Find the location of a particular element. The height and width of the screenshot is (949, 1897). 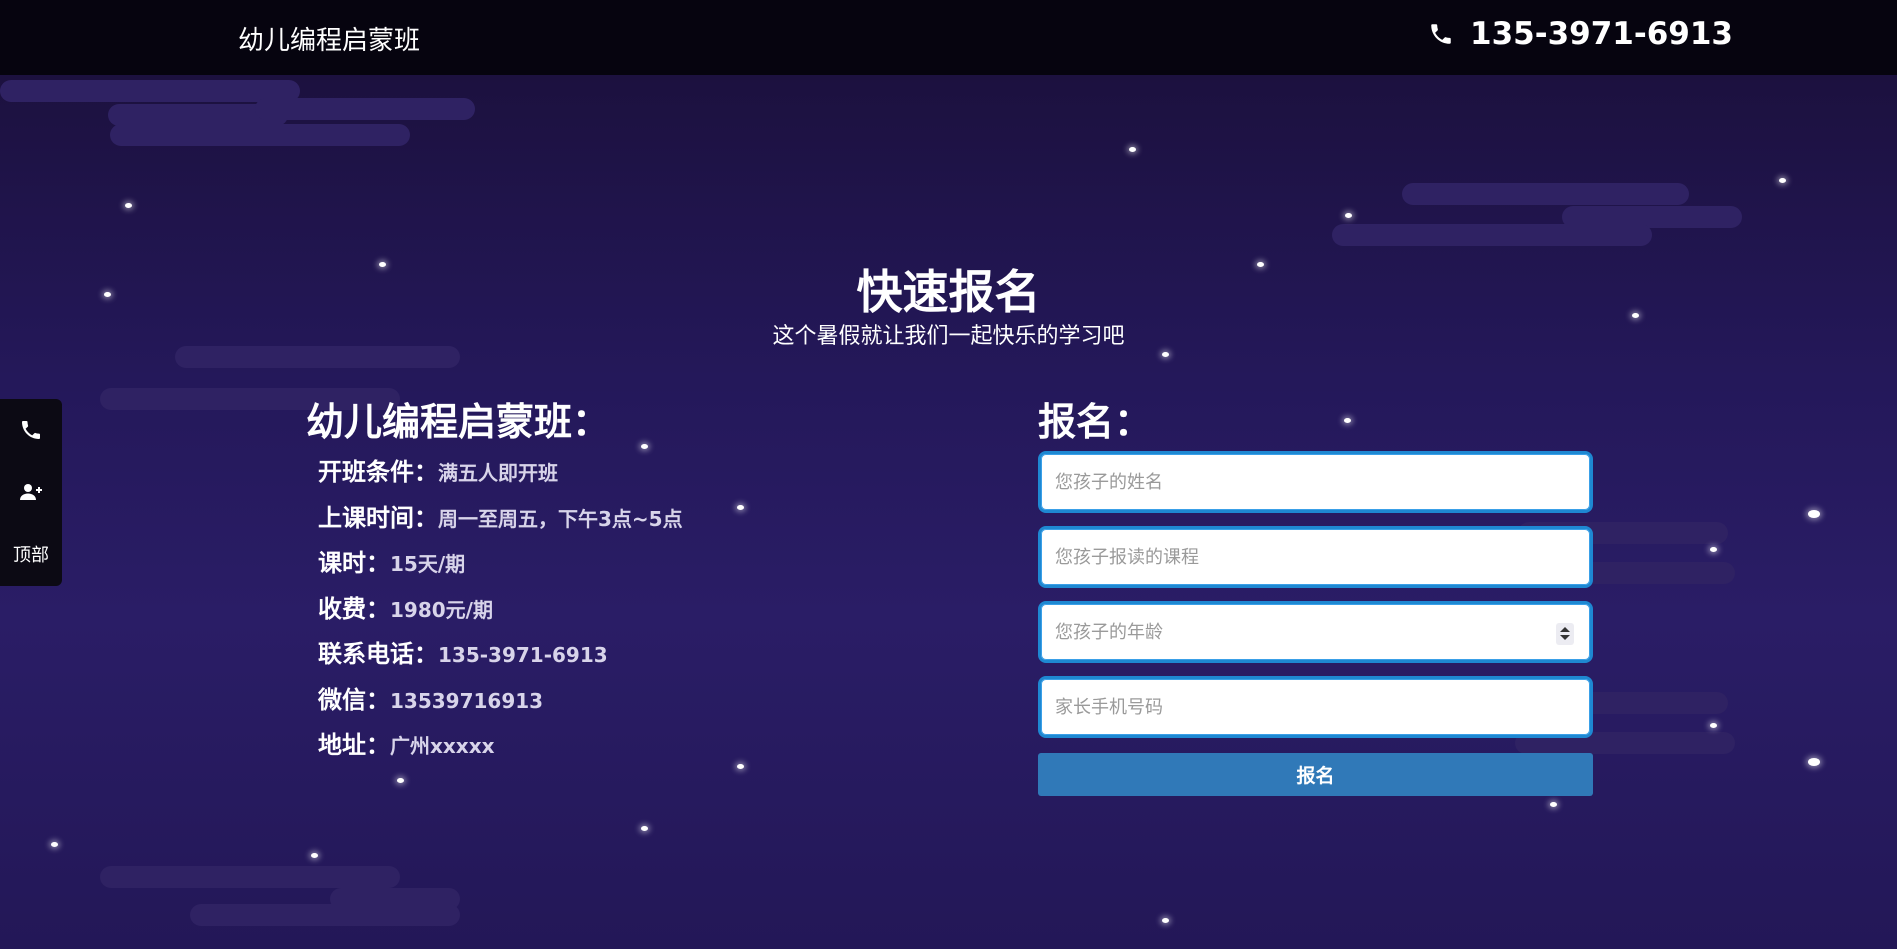

info-label: 微信： is located at coordinates (354, 699).